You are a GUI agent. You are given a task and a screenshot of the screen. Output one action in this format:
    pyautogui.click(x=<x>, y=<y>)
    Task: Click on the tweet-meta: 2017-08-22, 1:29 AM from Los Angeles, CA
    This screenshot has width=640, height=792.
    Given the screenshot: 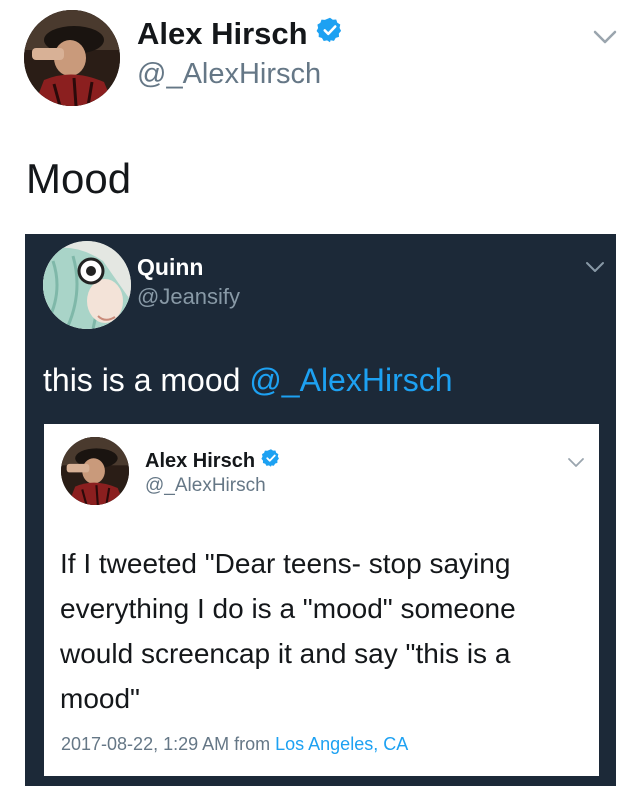 What is the action you would take?
    pyautogui.click(x=234, y=744)
    